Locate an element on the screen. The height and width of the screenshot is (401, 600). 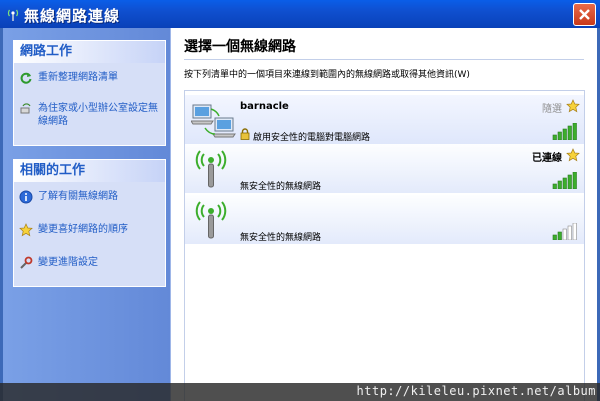
network-item: 已連線 無安全性的無線網路 is located at coordinates (384, 168).